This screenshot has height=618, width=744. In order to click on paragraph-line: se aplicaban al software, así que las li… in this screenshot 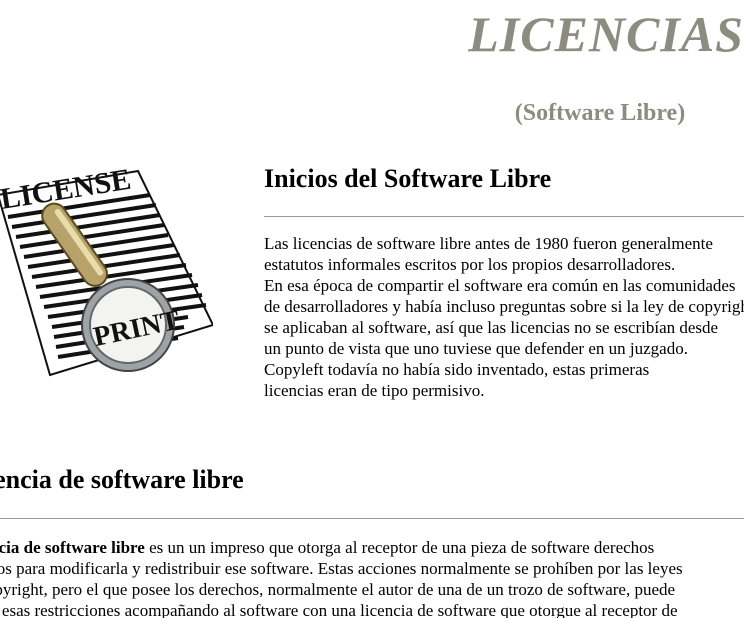, I will do `click(491, 327)`.